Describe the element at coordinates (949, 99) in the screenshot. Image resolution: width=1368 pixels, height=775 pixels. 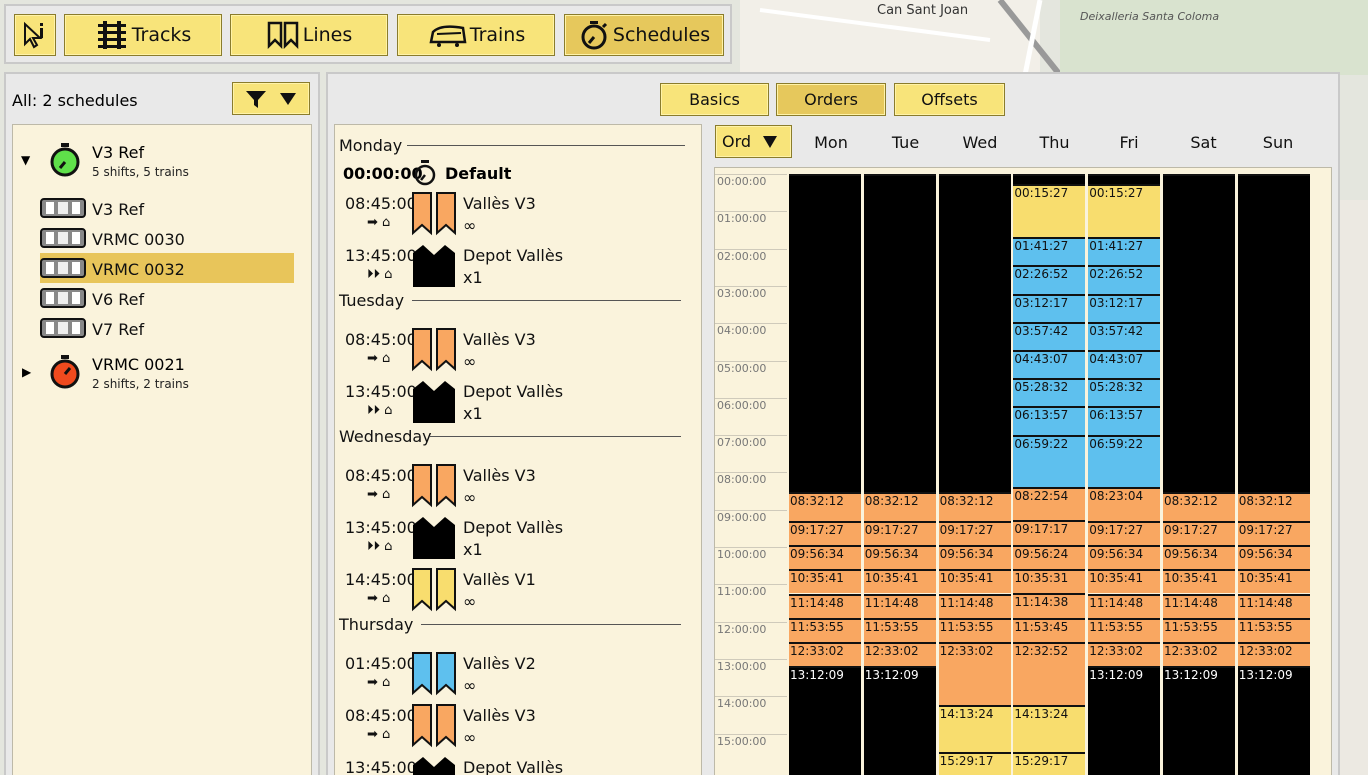
I see `subtab-offsets: Offsets` at that location.